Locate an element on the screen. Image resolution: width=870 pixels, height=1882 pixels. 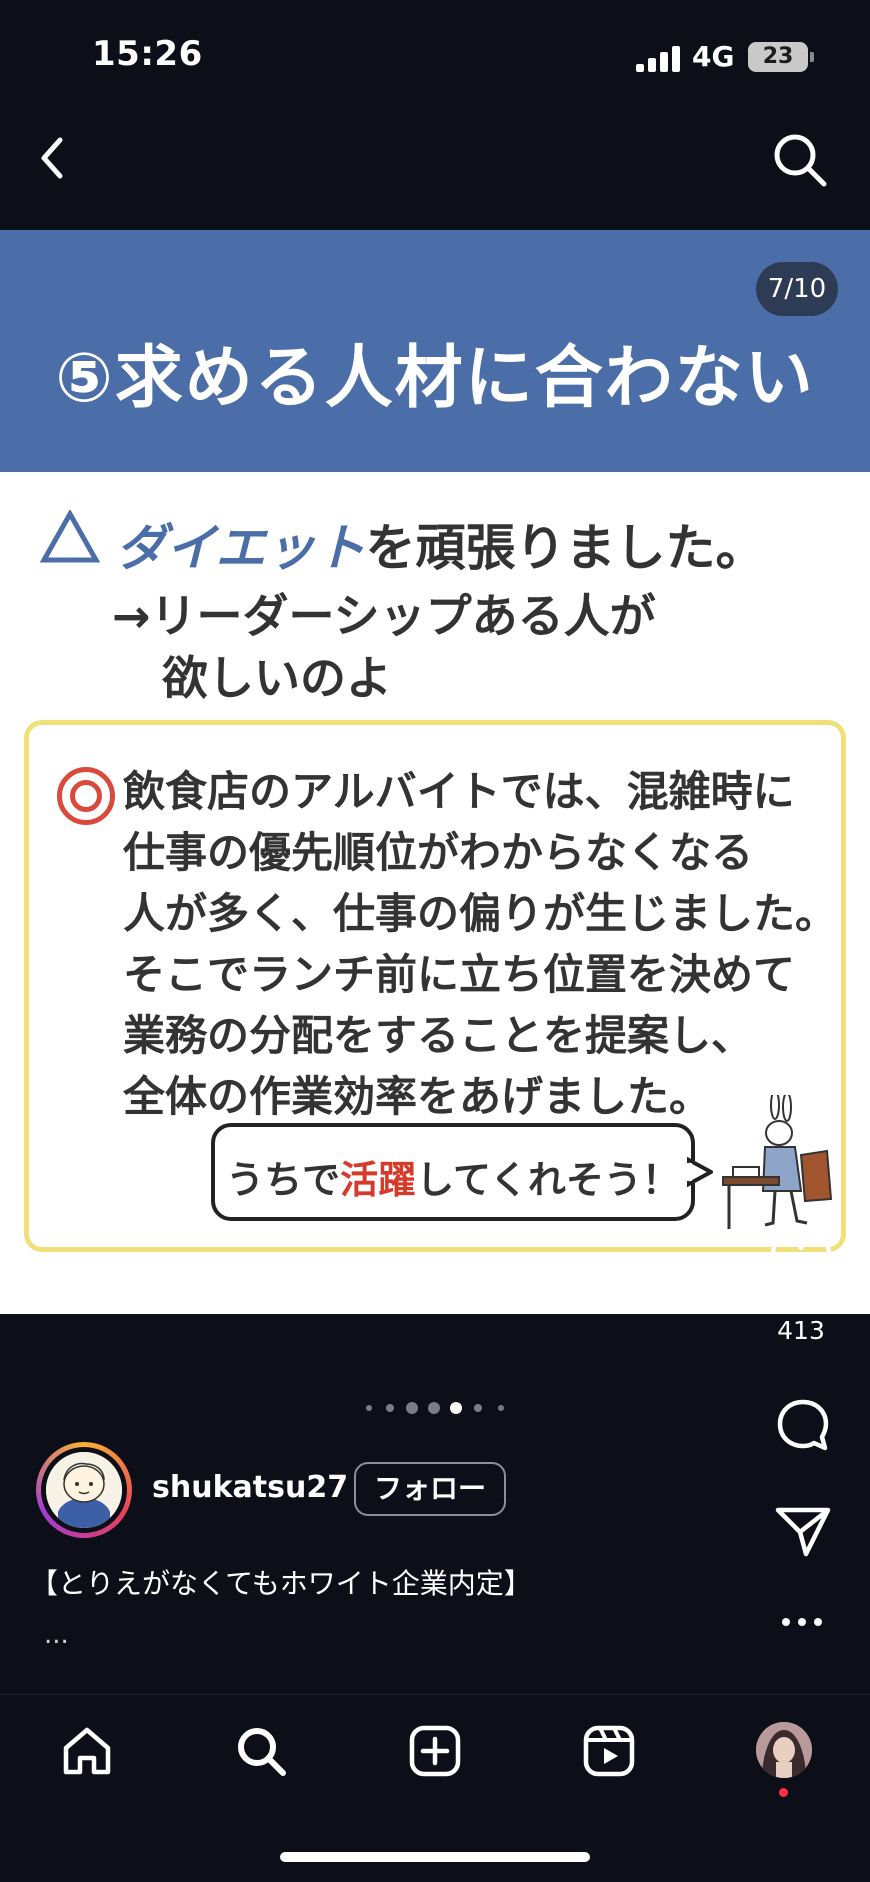
nav-reels is located at coordinates (609, 1751).